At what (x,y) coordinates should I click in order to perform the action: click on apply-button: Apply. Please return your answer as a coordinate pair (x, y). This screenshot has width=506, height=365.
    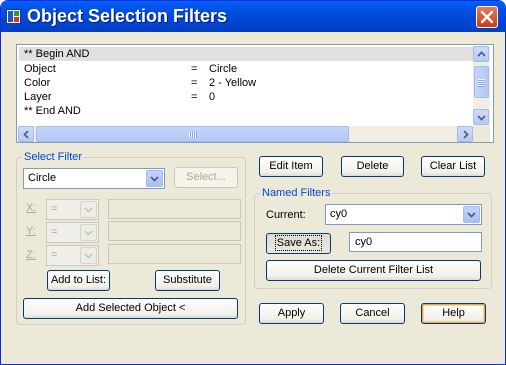
    Looking at the image, I should click on (291, 313).